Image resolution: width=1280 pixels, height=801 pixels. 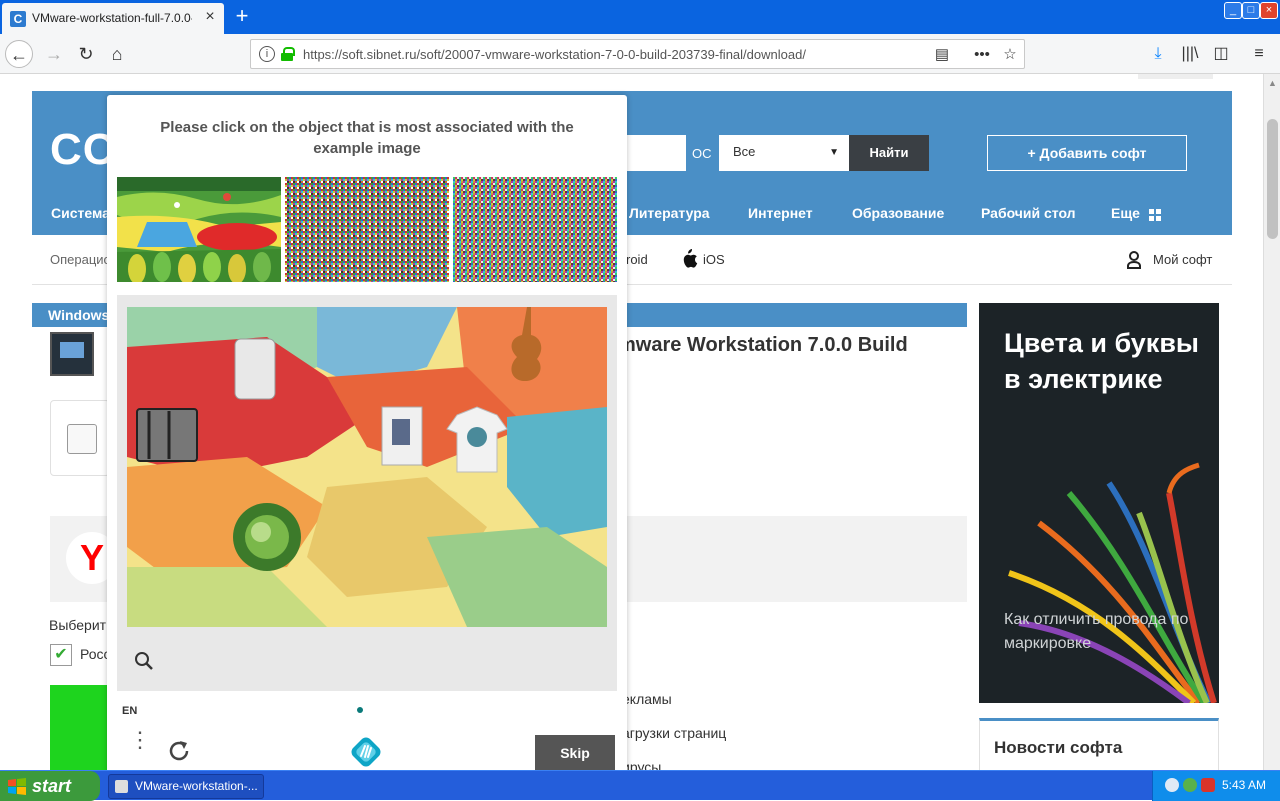 I want to click on browser-tab: C VMware-workstation-full-7.0.0-20 ×, so click(x=113, y=18).